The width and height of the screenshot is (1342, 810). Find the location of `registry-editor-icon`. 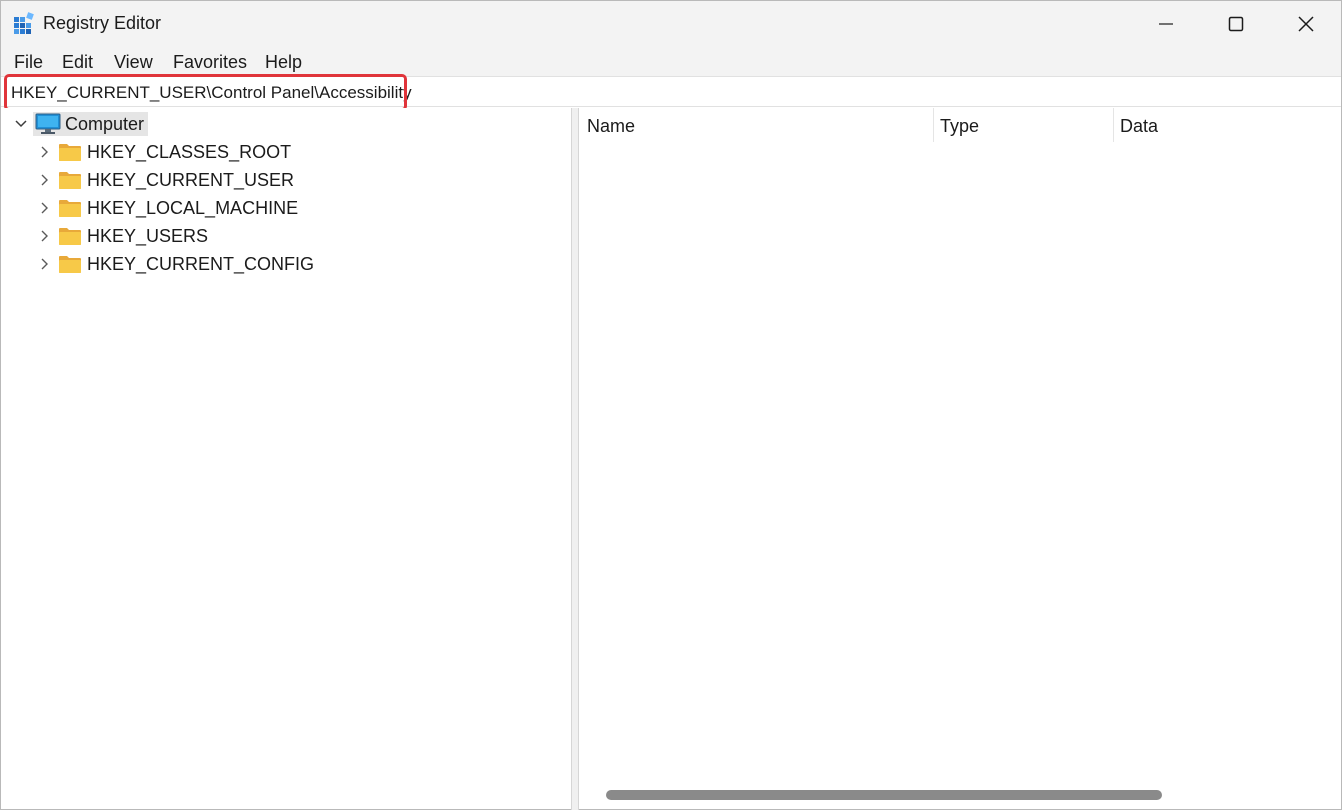

registry-editor-icon is located at coordinates (24, 23).